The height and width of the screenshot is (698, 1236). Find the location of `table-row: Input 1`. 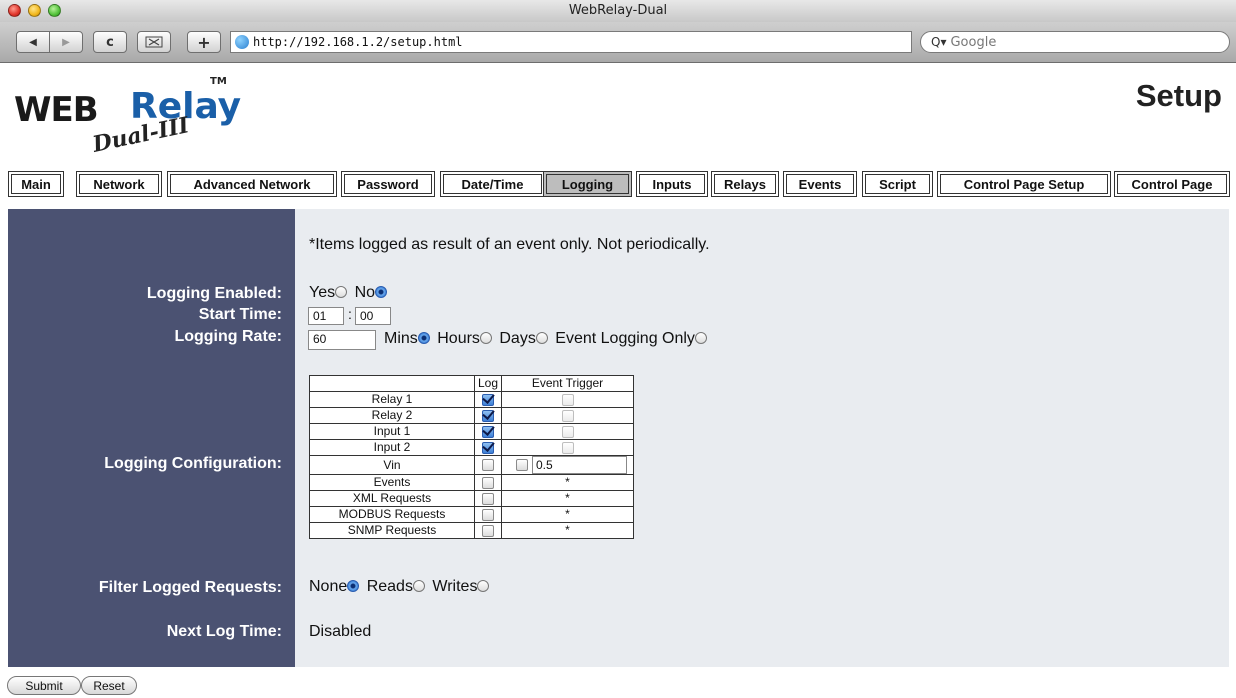

table-row: Input 1 is located at coordinates (471, 431).